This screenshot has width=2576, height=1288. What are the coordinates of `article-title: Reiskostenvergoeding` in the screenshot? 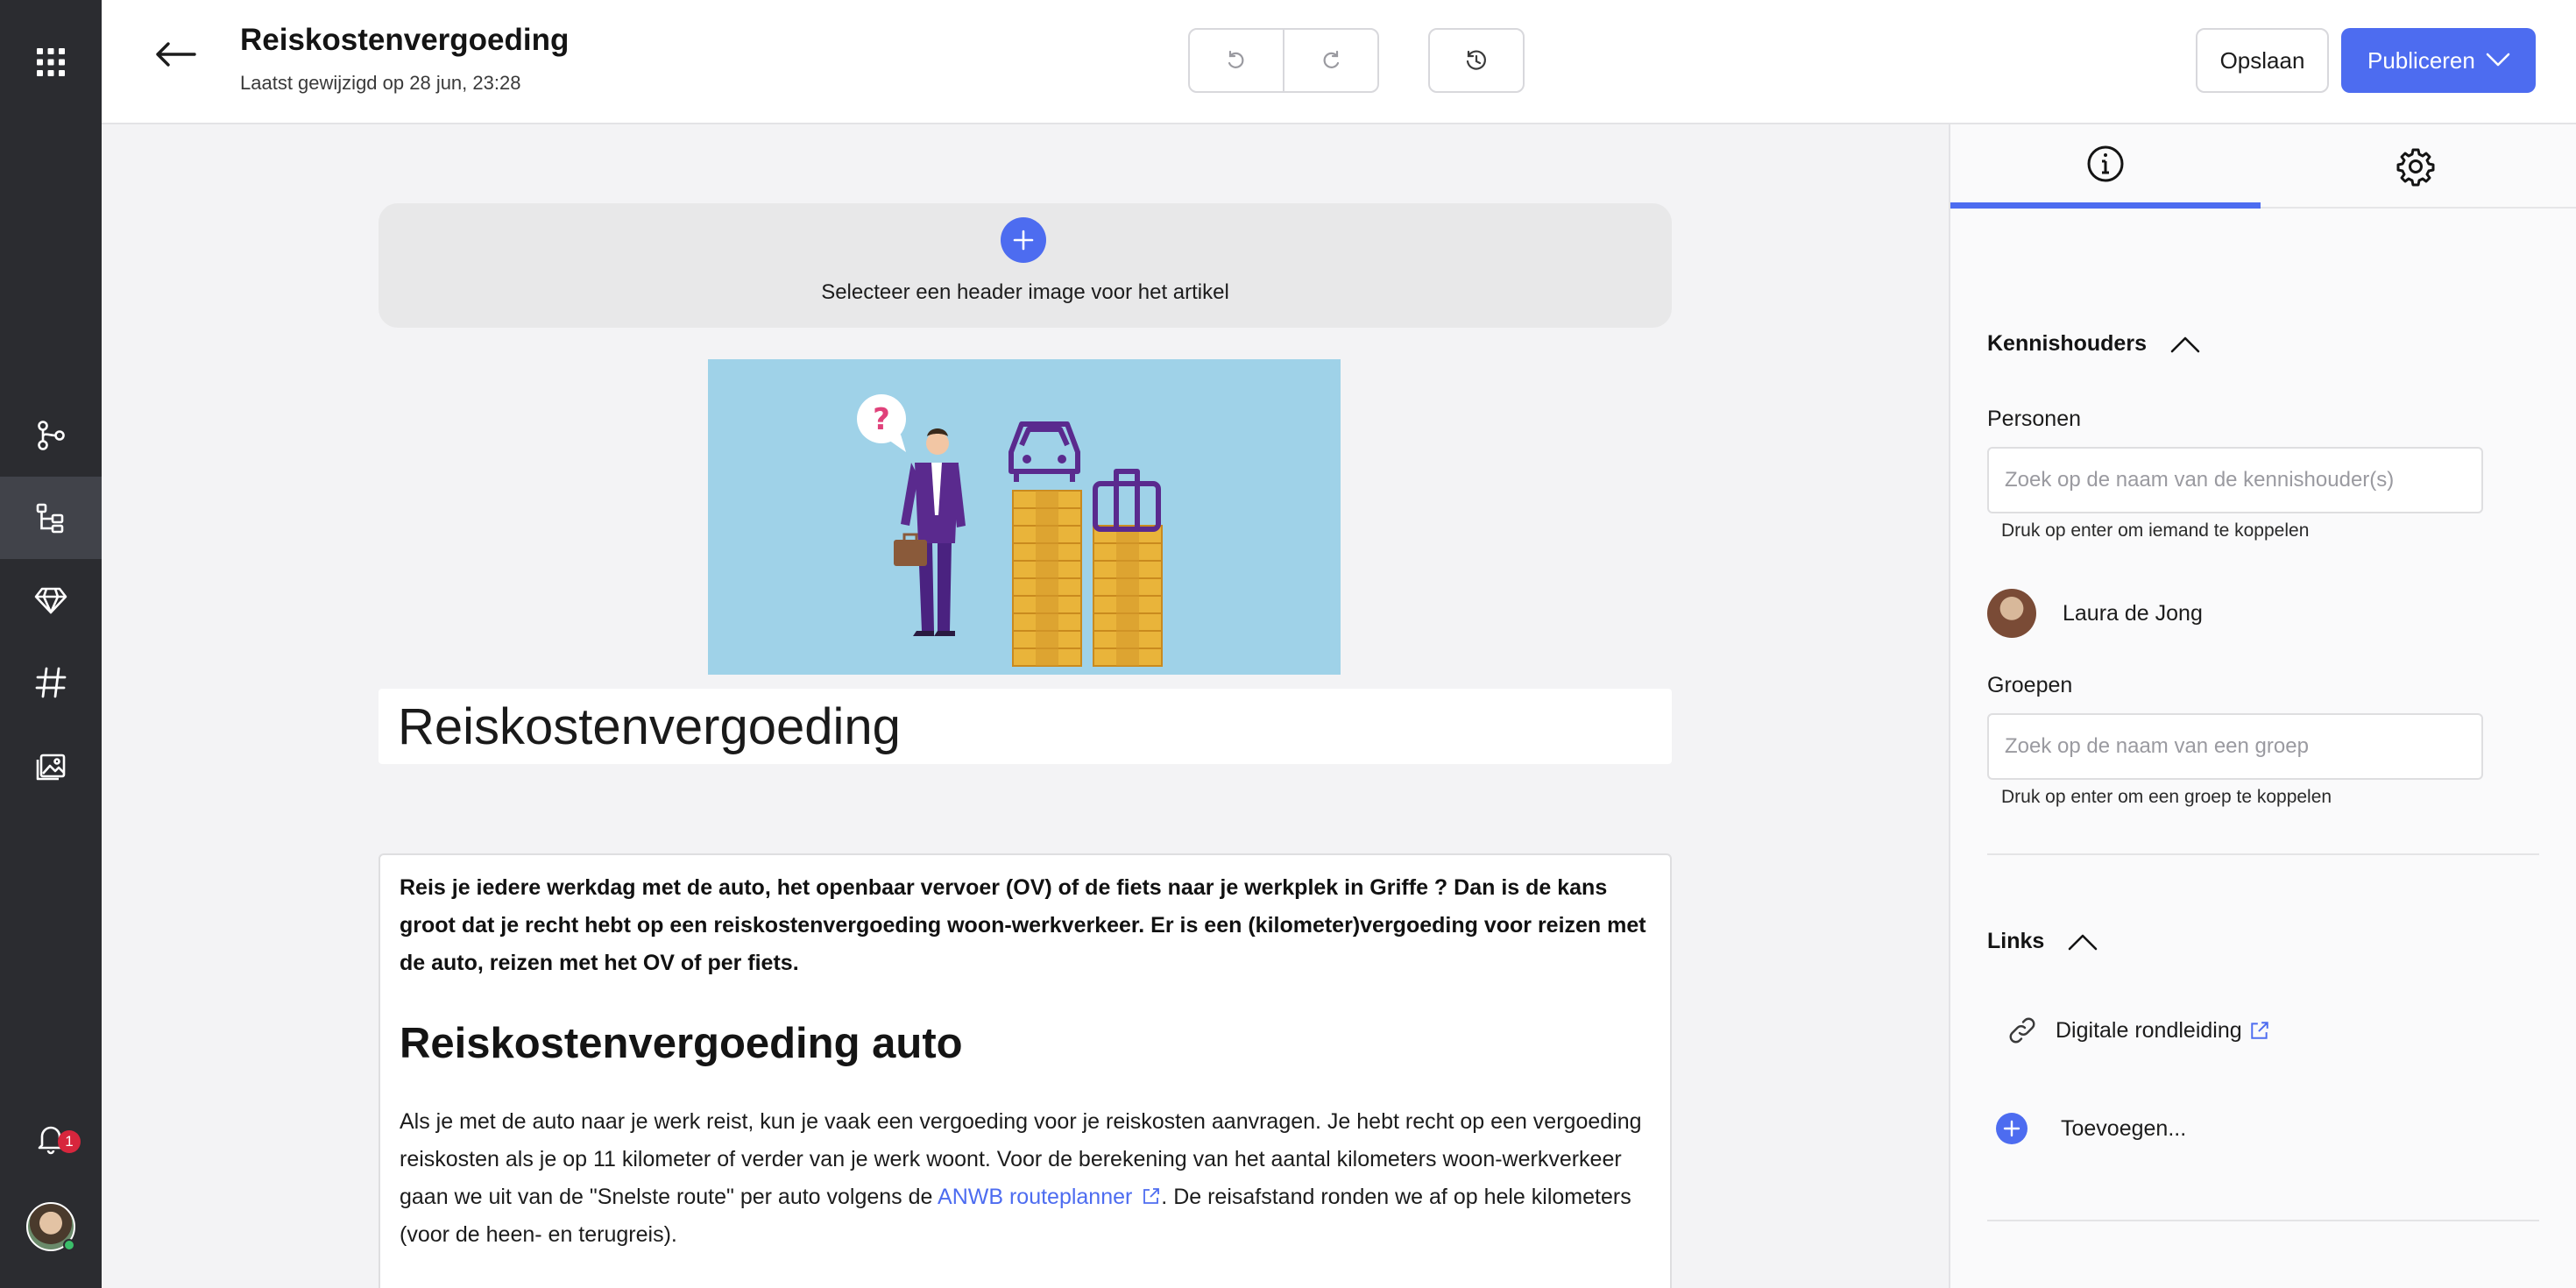 It's located at (649, 726).